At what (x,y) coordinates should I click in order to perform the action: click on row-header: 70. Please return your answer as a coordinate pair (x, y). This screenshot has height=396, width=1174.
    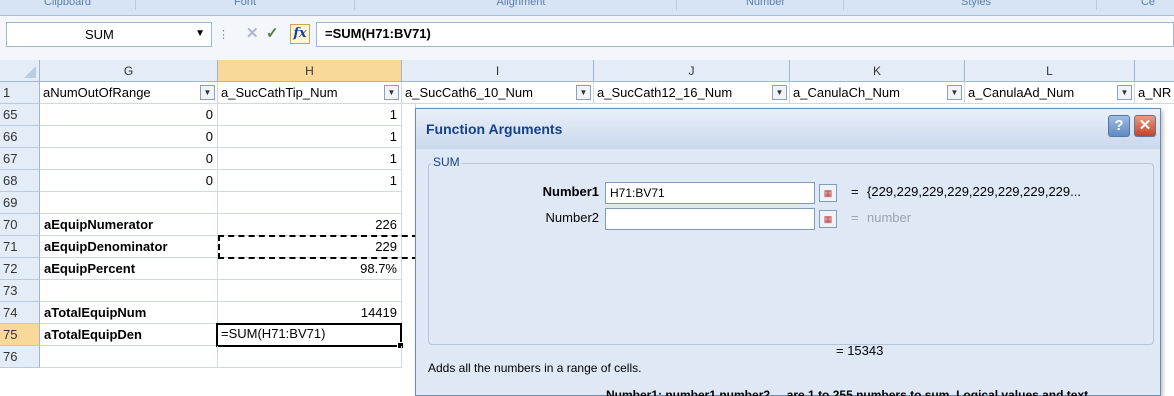
    Looking at the image, I should click on (20, 225).